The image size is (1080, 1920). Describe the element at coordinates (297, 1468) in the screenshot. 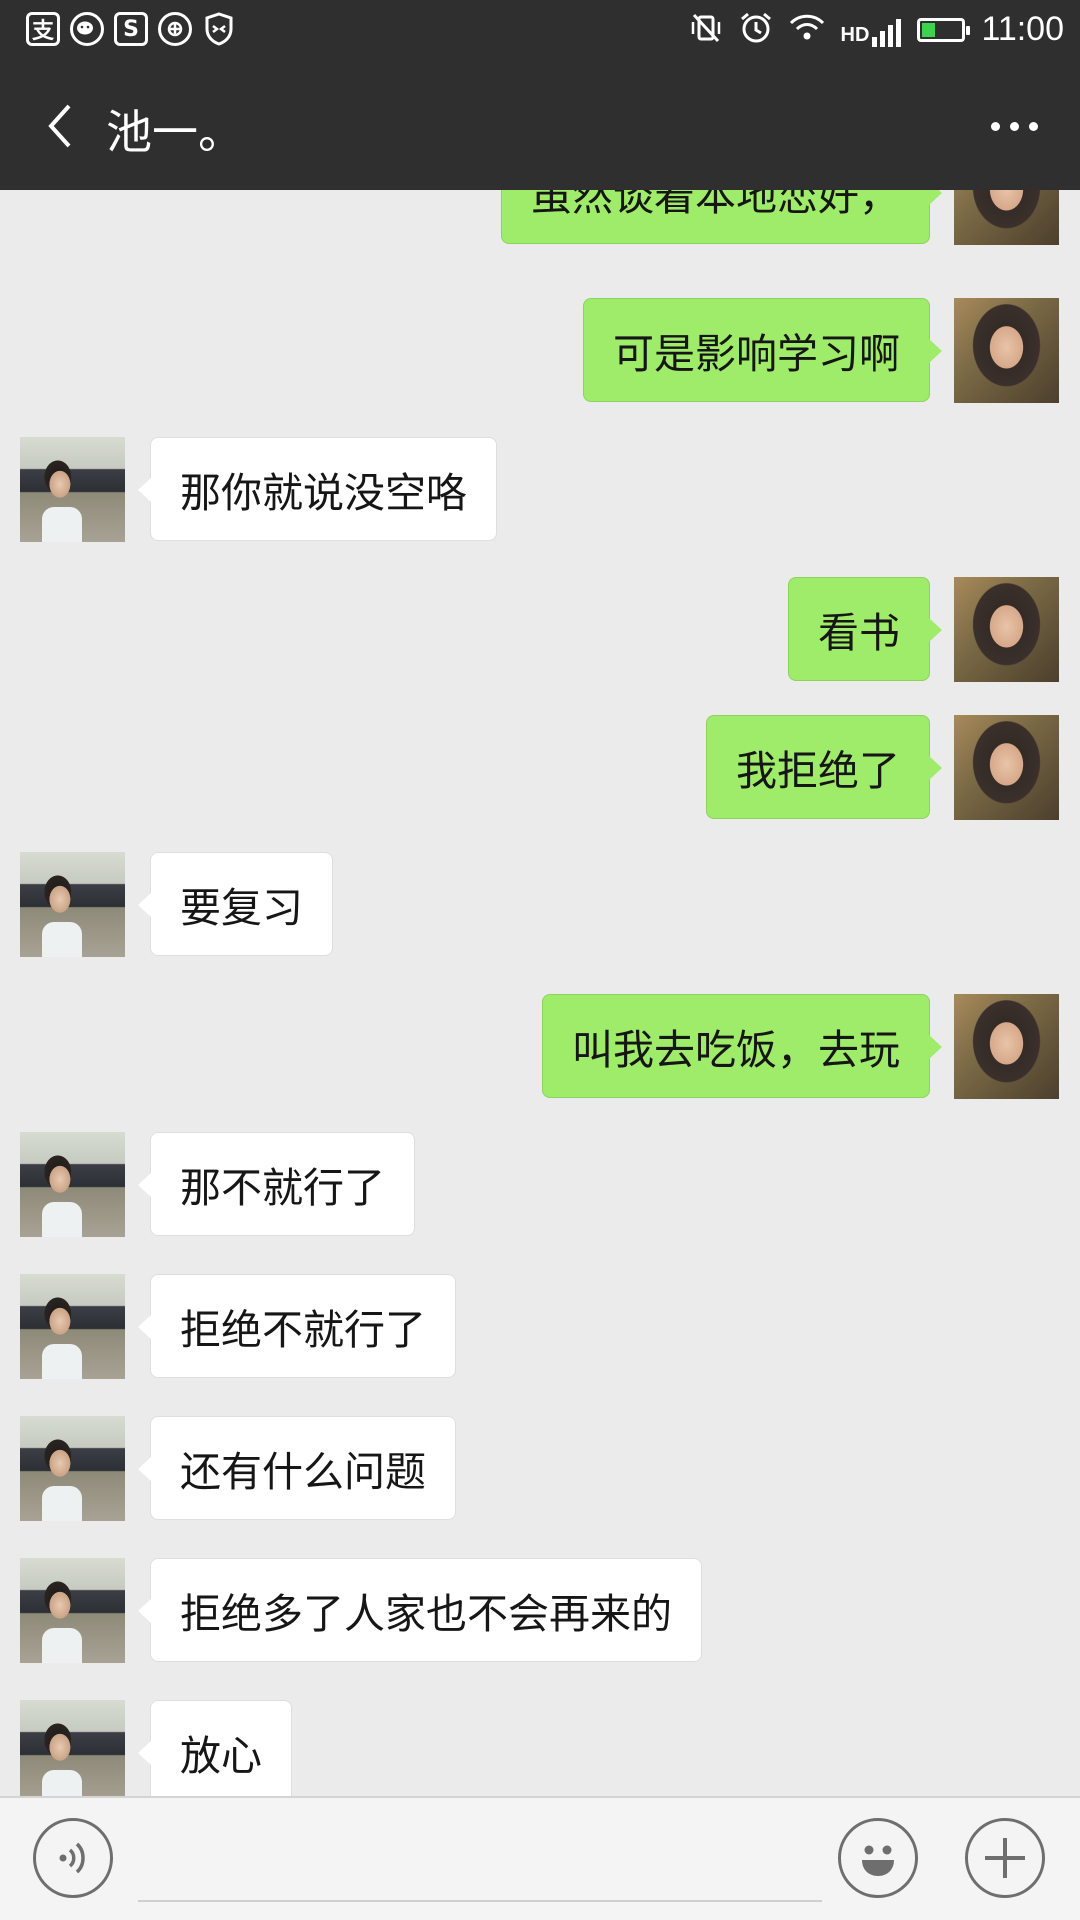

I see `message-bubble: 还有什么问题` at that location.